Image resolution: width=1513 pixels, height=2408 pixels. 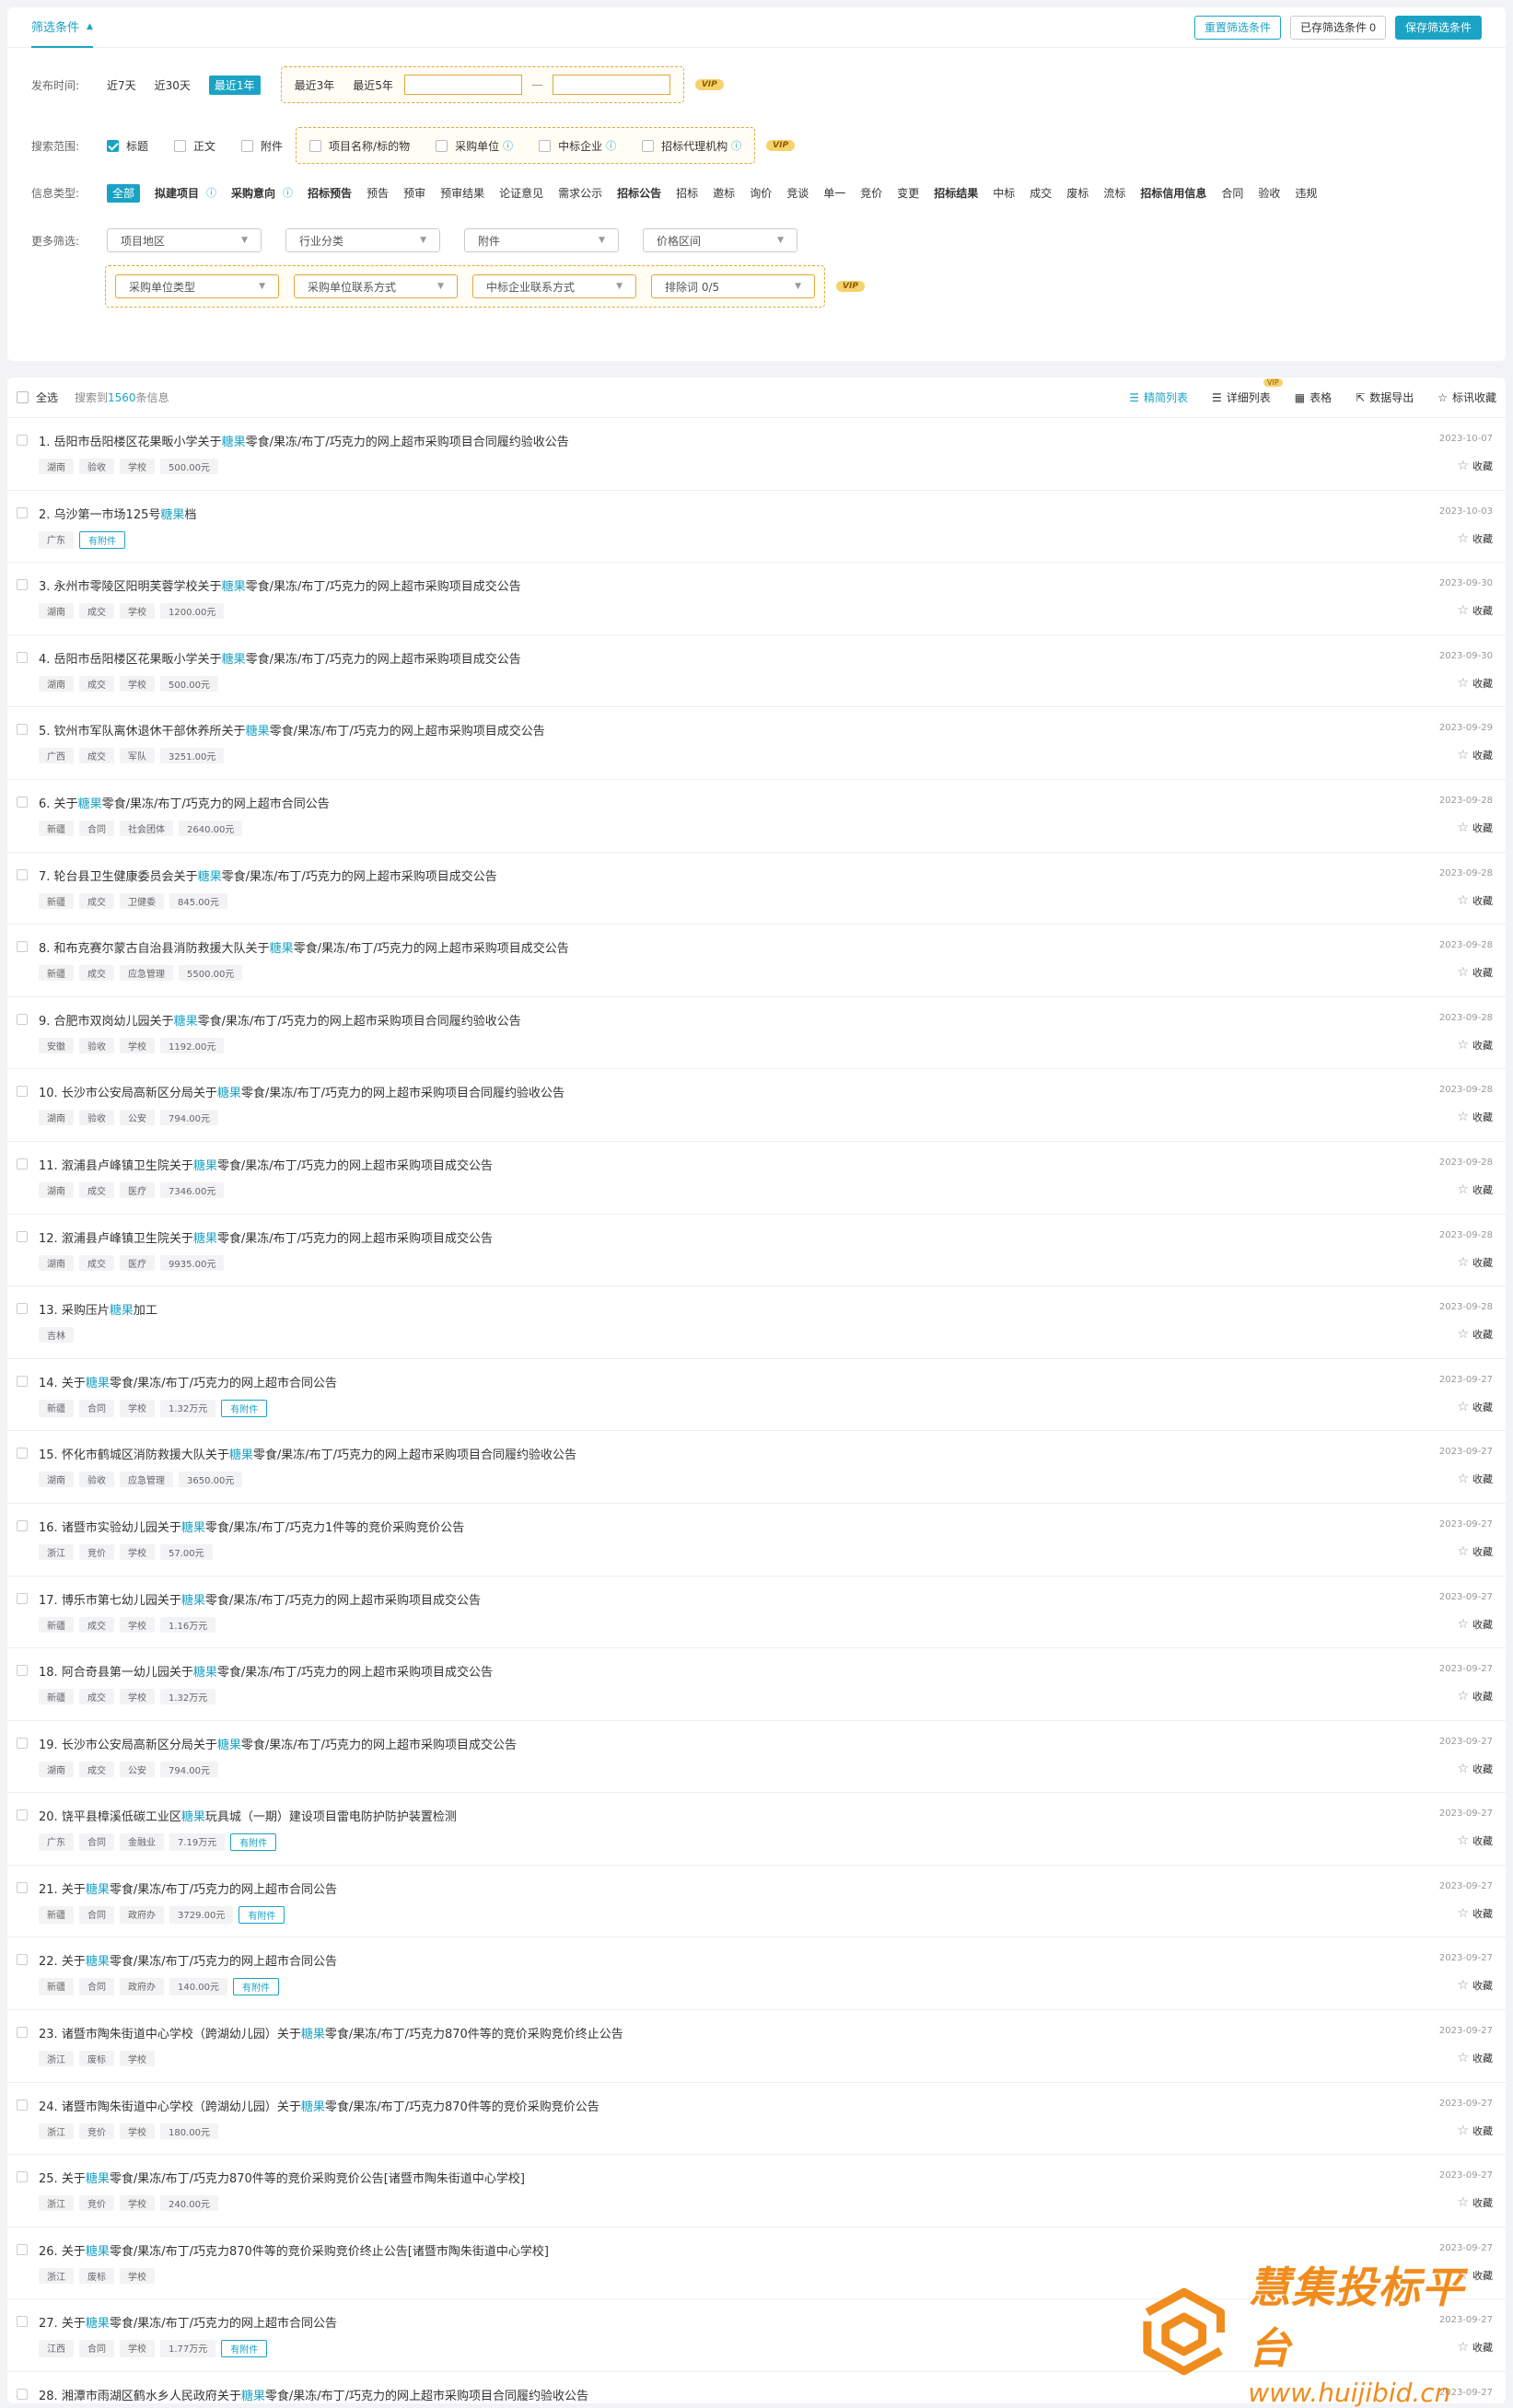 What do you see at coordinates (767, 1815) in the screenshot?
I see `item-title-link: 20. 饶平县樟溪低碳工业区糖果玩具城（一期）建设项目雷电防护防护装置检测` at bounding box center [767, 1815].